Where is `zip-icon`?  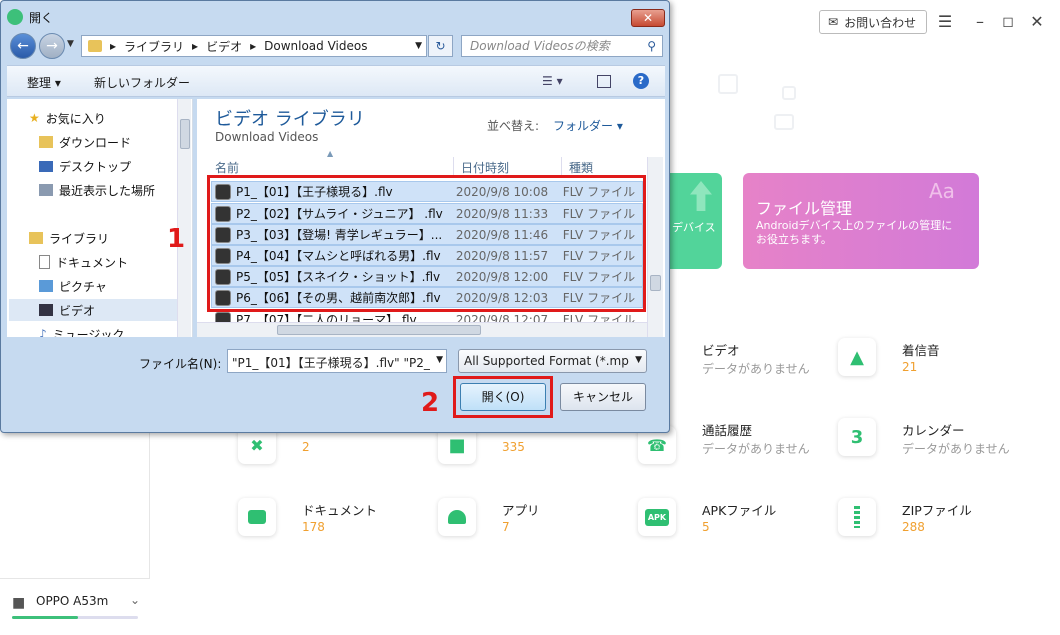
zip-icon is located at coordinates (857, 517).